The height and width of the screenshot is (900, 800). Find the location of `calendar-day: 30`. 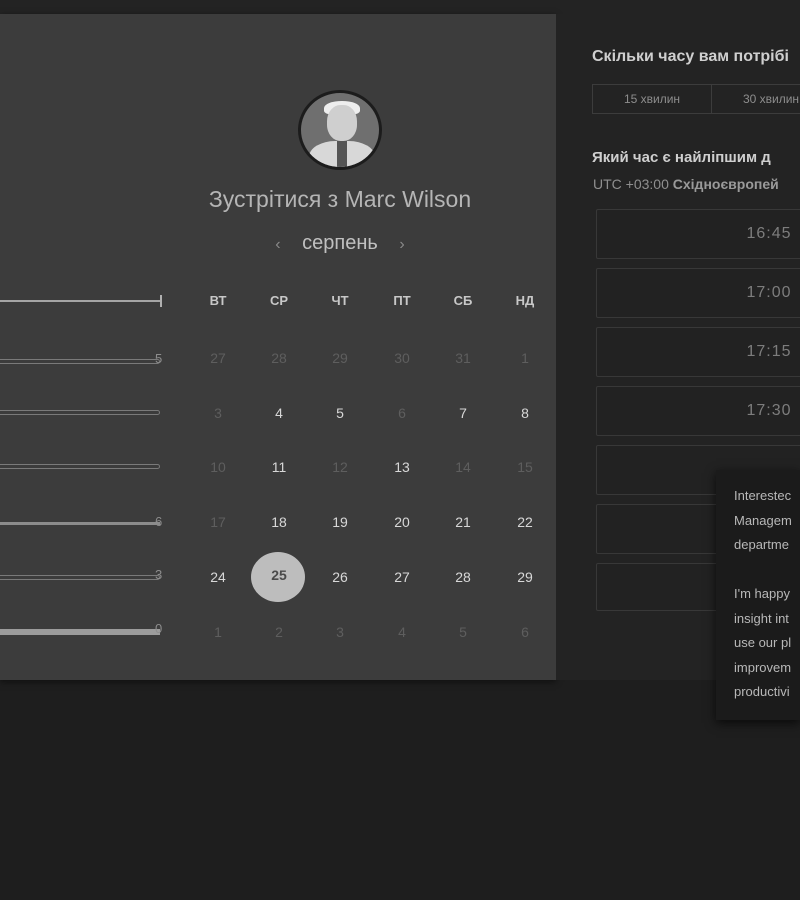

calendar-day: 30 is located at coordinates (402, 358).